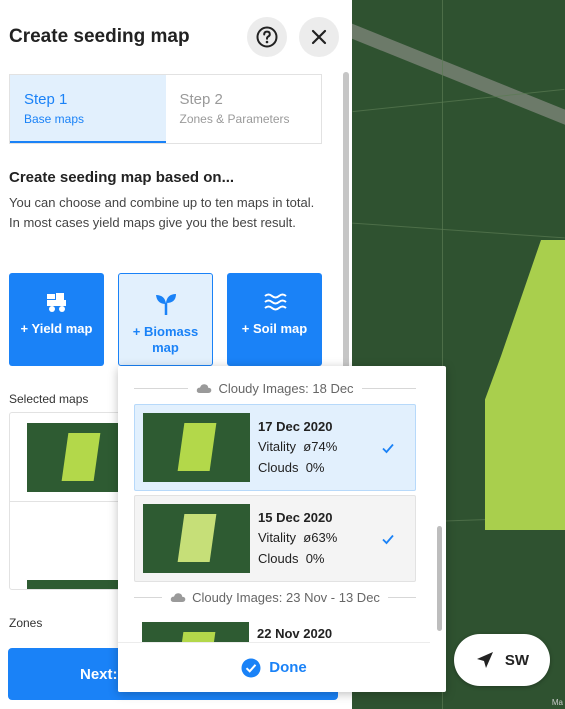 The height and width of the screenshot is (709, 565). I want to click on image-group-header: Cloudy Images: 23 Nov - 13 Dec, so click(275, 597).